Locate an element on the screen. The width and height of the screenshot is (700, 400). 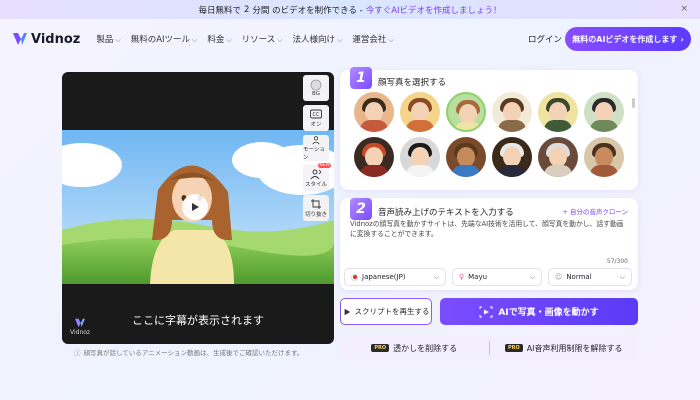
note-text: 顔写真が話しているアニメーション動画は、生成後でご確認いただけます。 is located at coordinates (193, 353).